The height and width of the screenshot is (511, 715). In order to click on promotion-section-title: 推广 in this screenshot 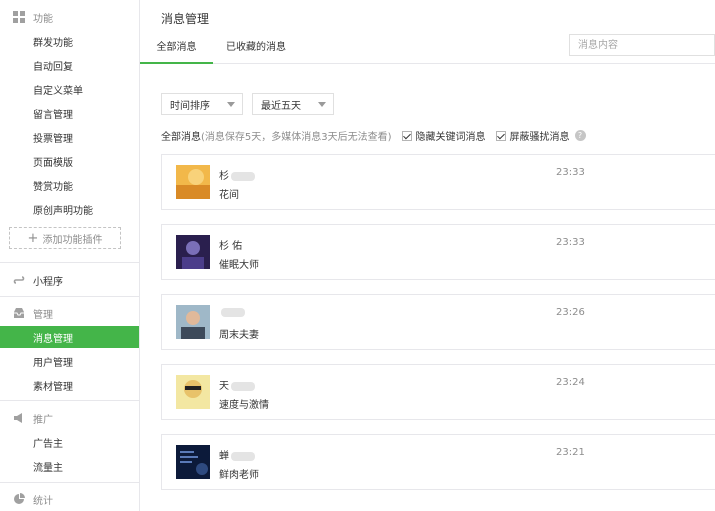, I will do `click(43, 420)`.